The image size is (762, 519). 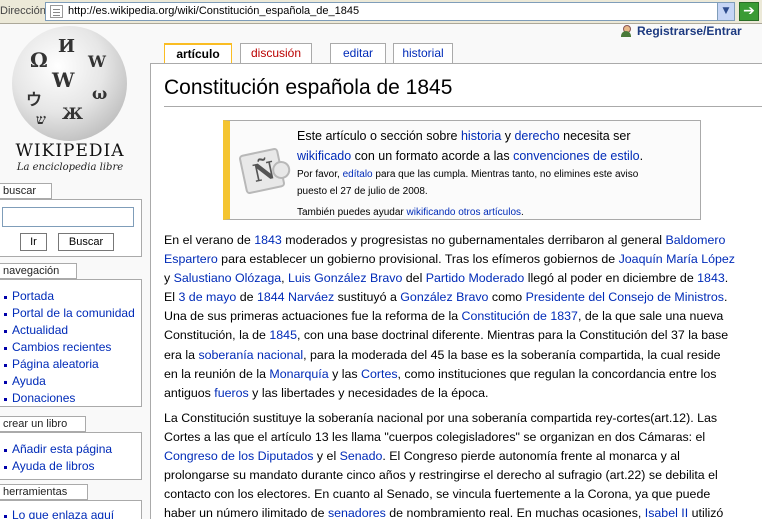 I want to click on article-link: Joaquín María López, so click(x=677, y=259).